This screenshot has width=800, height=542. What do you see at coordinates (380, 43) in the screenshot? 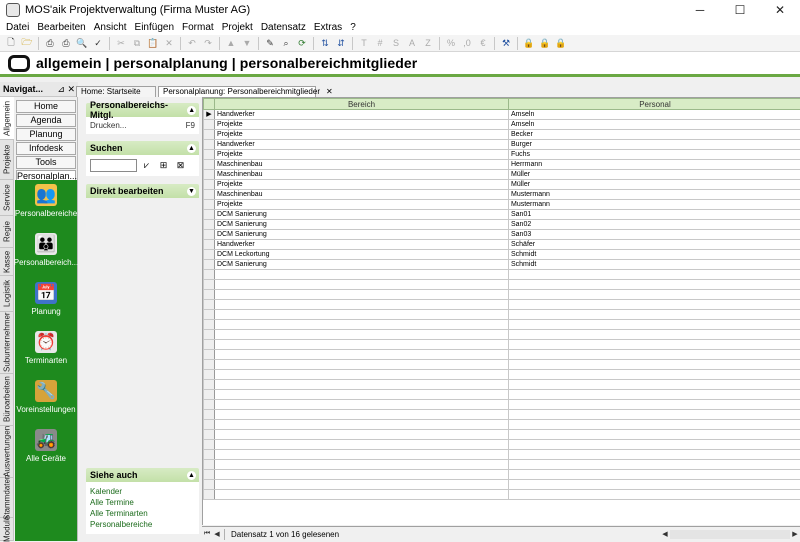
I see `hash-format-icon: #` at bounding box center [380, 43].